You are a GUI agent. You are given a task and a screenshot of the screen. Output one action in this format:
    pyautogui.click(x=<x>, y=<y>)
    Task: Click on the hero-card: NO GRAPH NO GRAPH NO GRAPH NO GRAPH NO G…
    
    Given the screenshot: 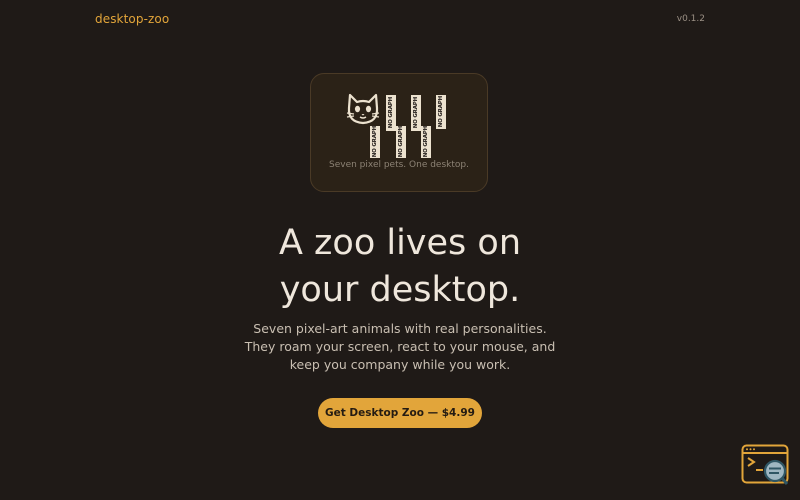 What is the action you would take?
    pyautogui.click(x=399, y=132)
    